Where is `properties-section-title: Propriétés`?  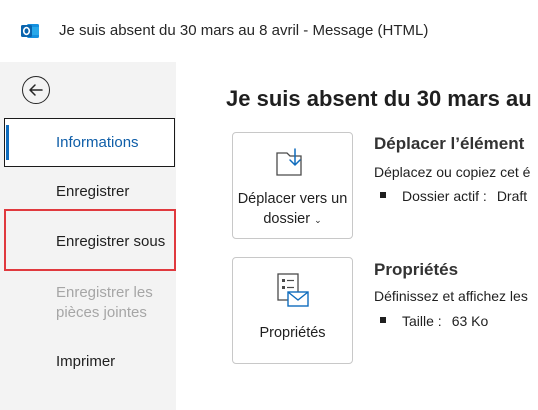 properties-section-title: Propriétés is located at coordinates (416, 269).